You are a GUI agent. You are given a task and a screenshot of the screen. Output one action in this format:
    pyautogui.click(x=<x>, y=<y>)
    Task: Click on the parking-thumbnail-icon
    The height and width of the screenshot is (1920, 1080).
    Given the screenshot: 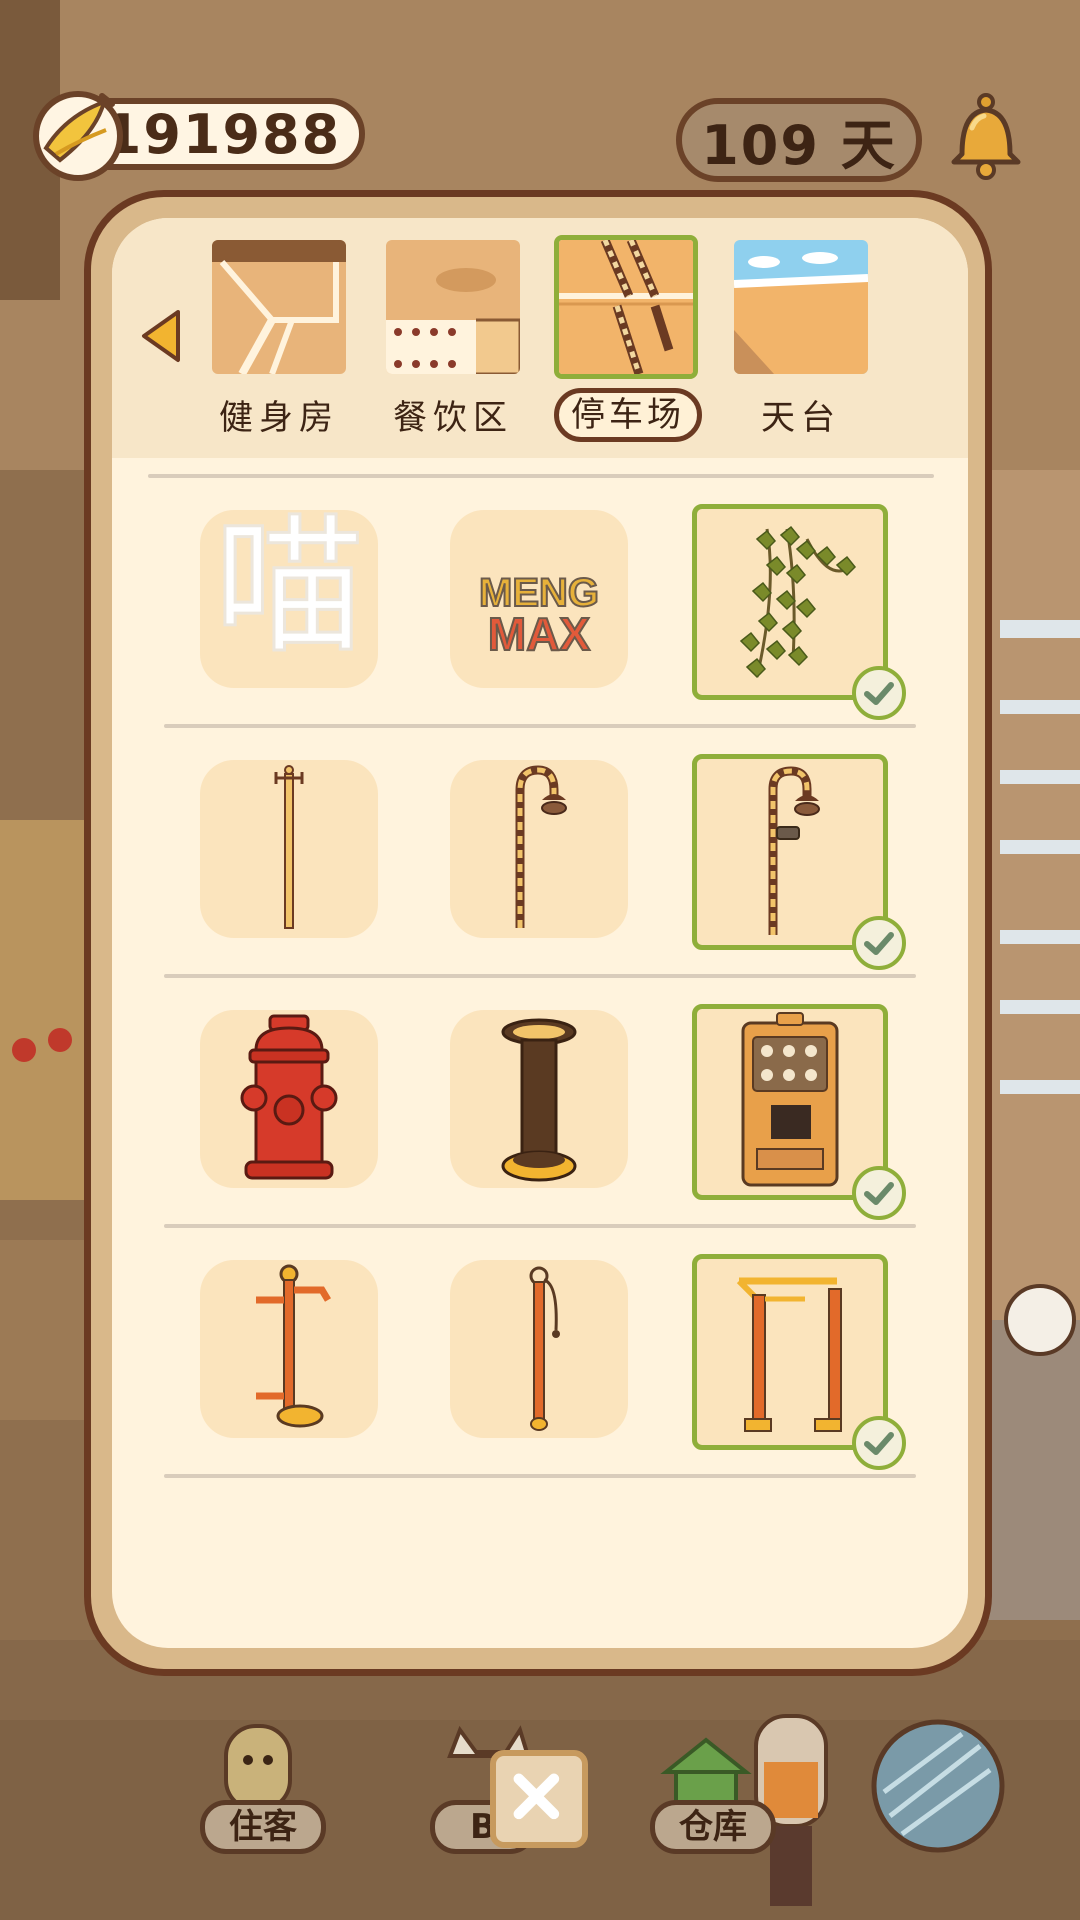 What is the action you would take?
    pyautogui.click(x=626, y=307)
    